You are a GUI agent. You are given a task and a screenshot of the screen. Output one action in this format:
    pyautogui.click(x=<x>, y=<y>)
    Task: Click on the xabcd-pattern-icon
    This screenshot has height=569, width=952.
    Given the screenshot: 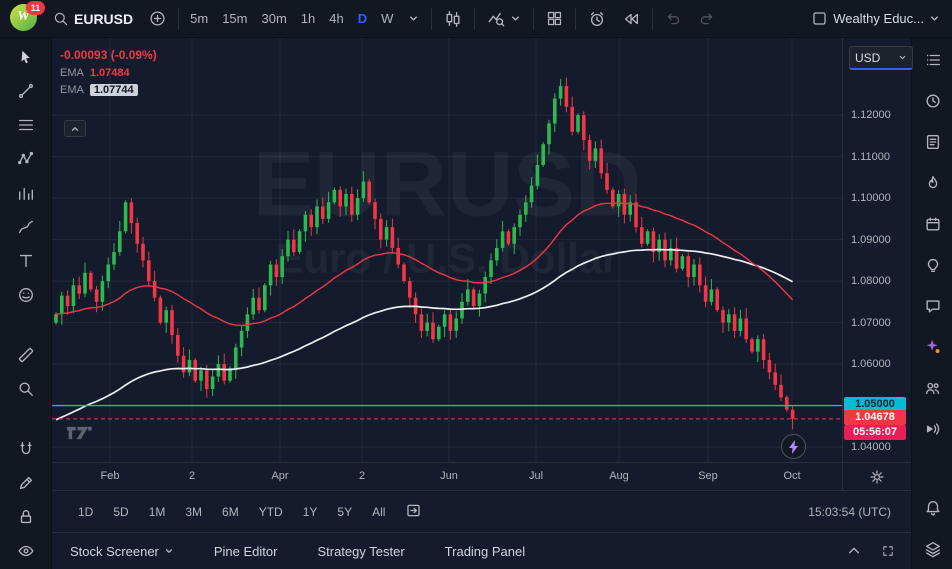 What is the action you would take?
    pyautogui.click(x=25, y=158)
    